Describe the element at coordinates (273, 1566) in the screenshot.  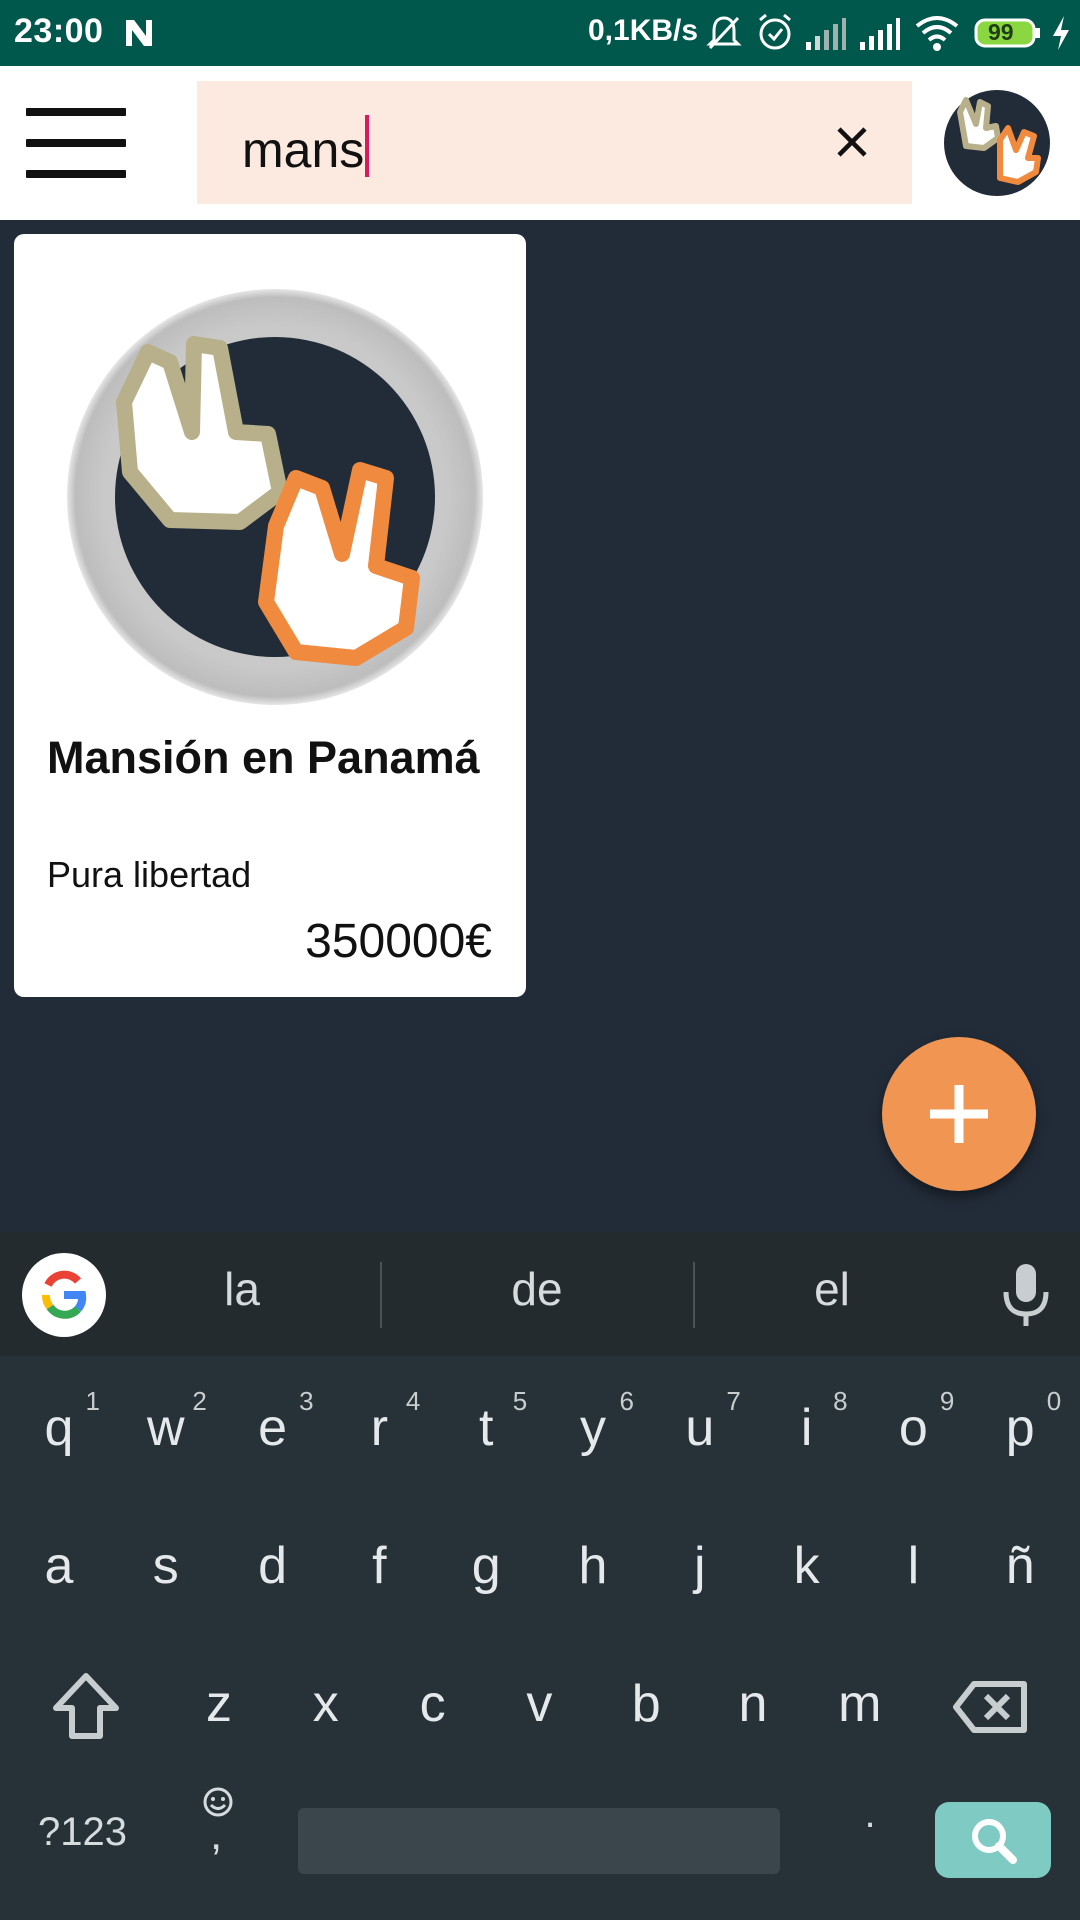
I see `key-label: d` at that location.